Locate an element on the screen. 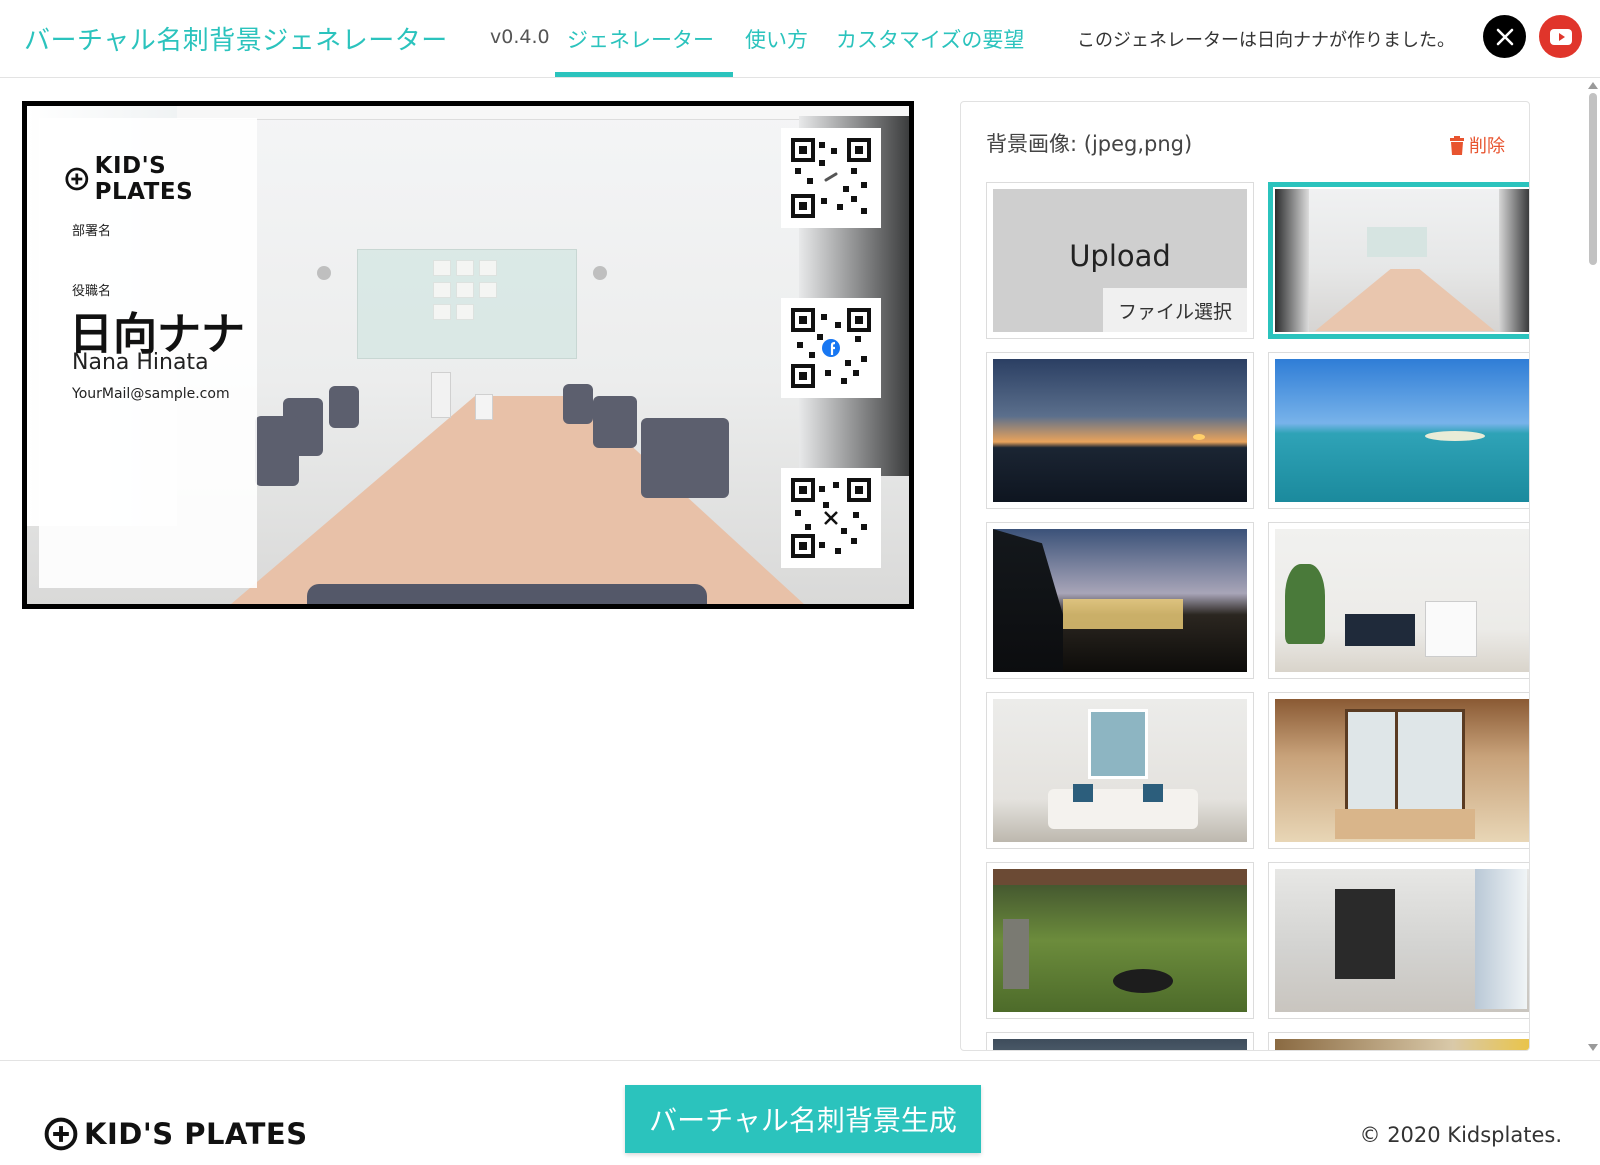 The image size is (1600, 1165). upload-thumbnail: Upload ファイル選択 is located at coordinates (1120, 260).